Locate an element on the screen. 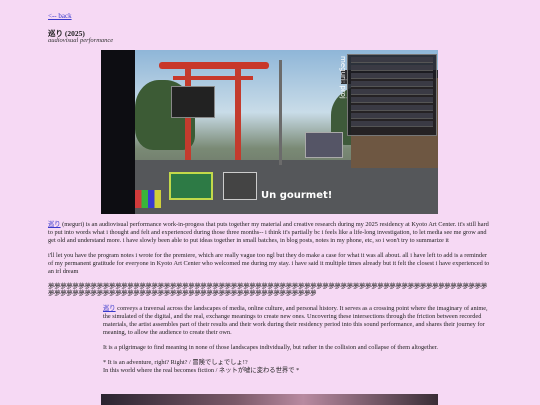 Image resolution: width=540 pixels, height=405 pixels. torii-pillar-right is located at coordinates (238, 114).